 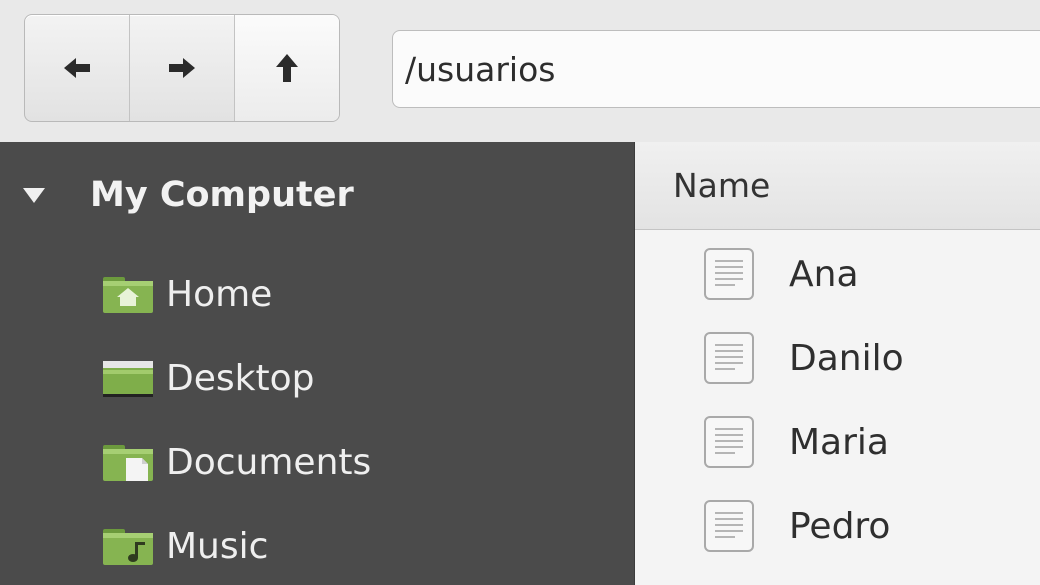 I want to click on documents-folder-icon, so click(x=128, y=463).